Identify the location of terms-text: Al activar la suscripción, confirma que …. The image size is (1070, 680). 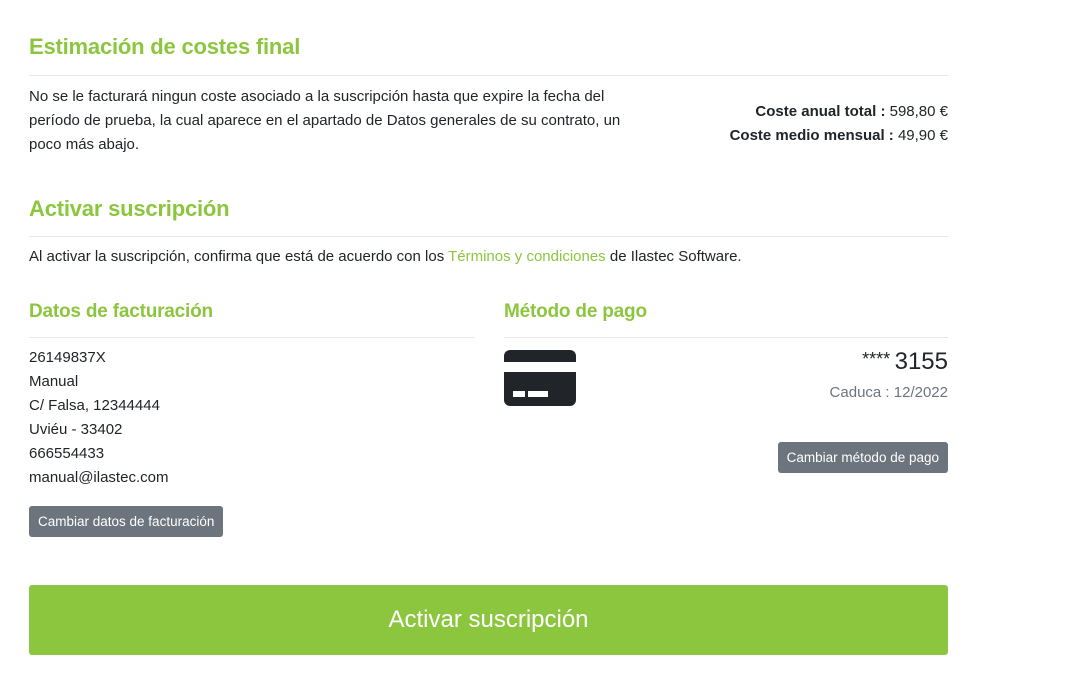
(385, 257).